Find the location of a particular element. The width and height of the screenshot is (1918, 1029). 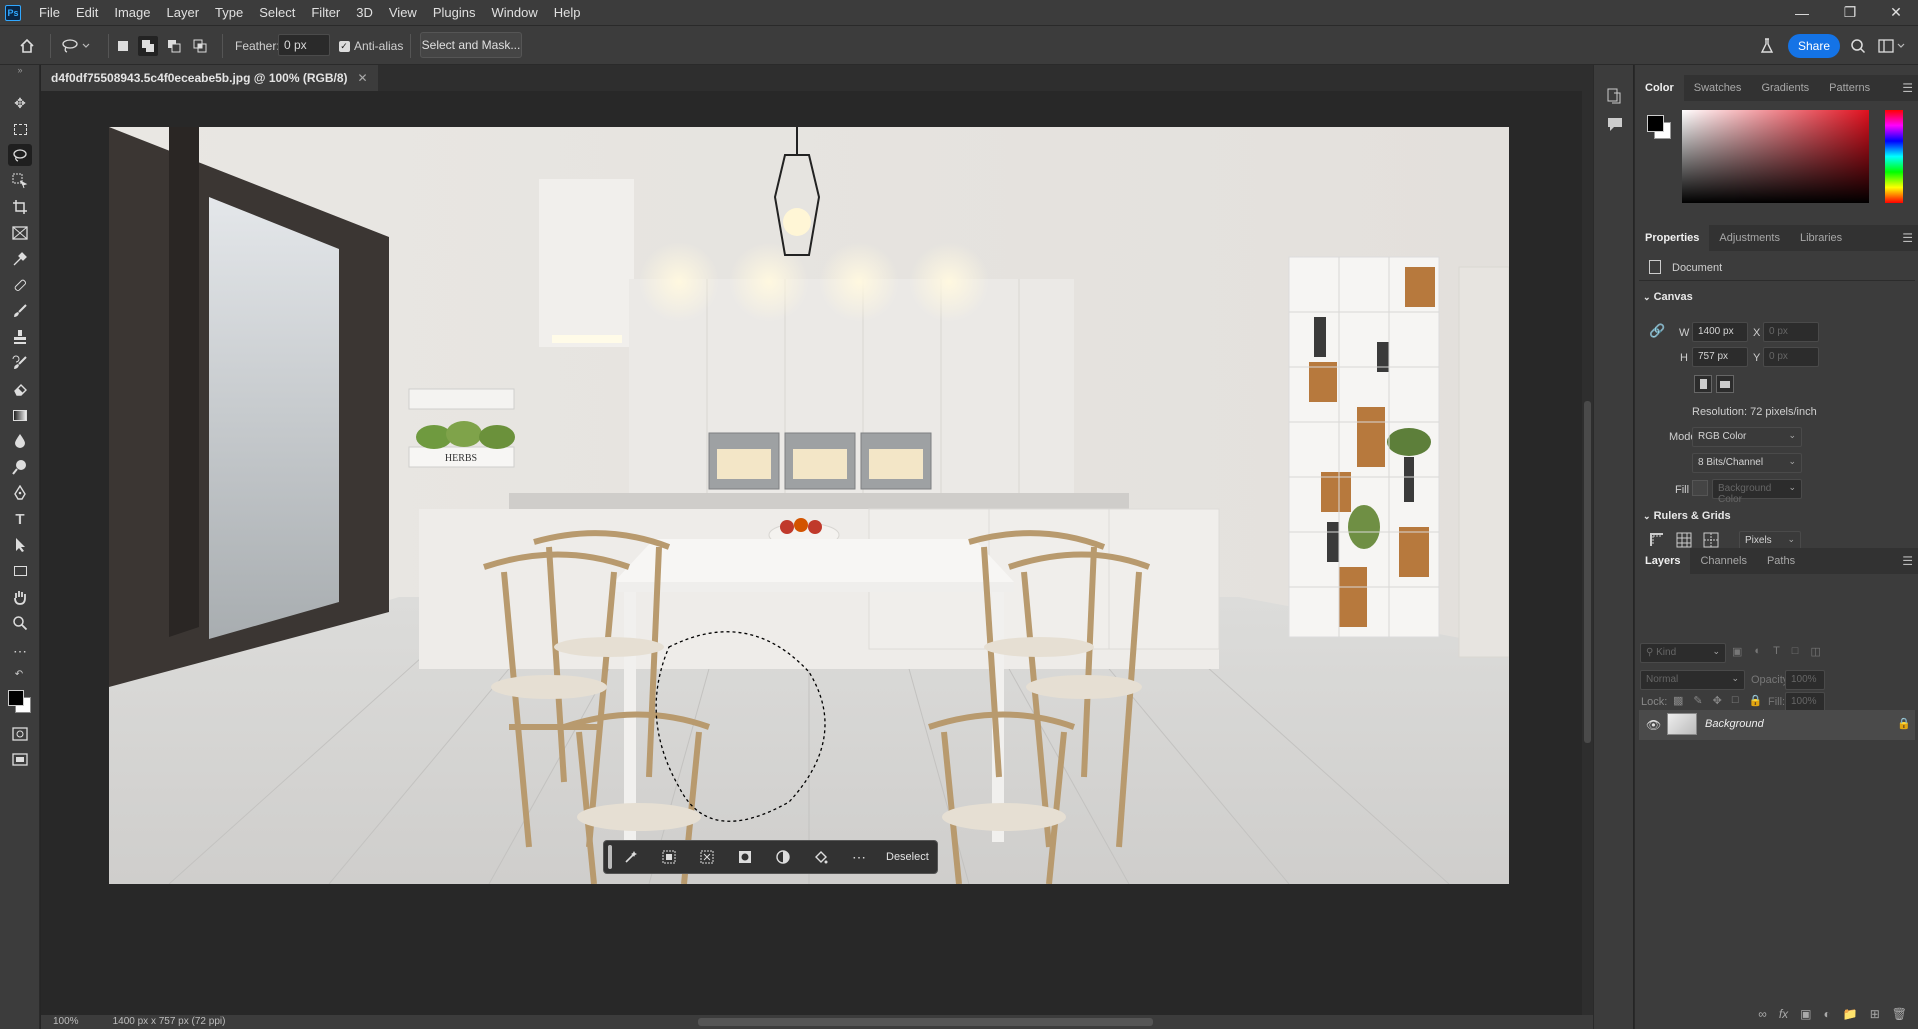

menu-help: Help is located at coordinates (567, 12).